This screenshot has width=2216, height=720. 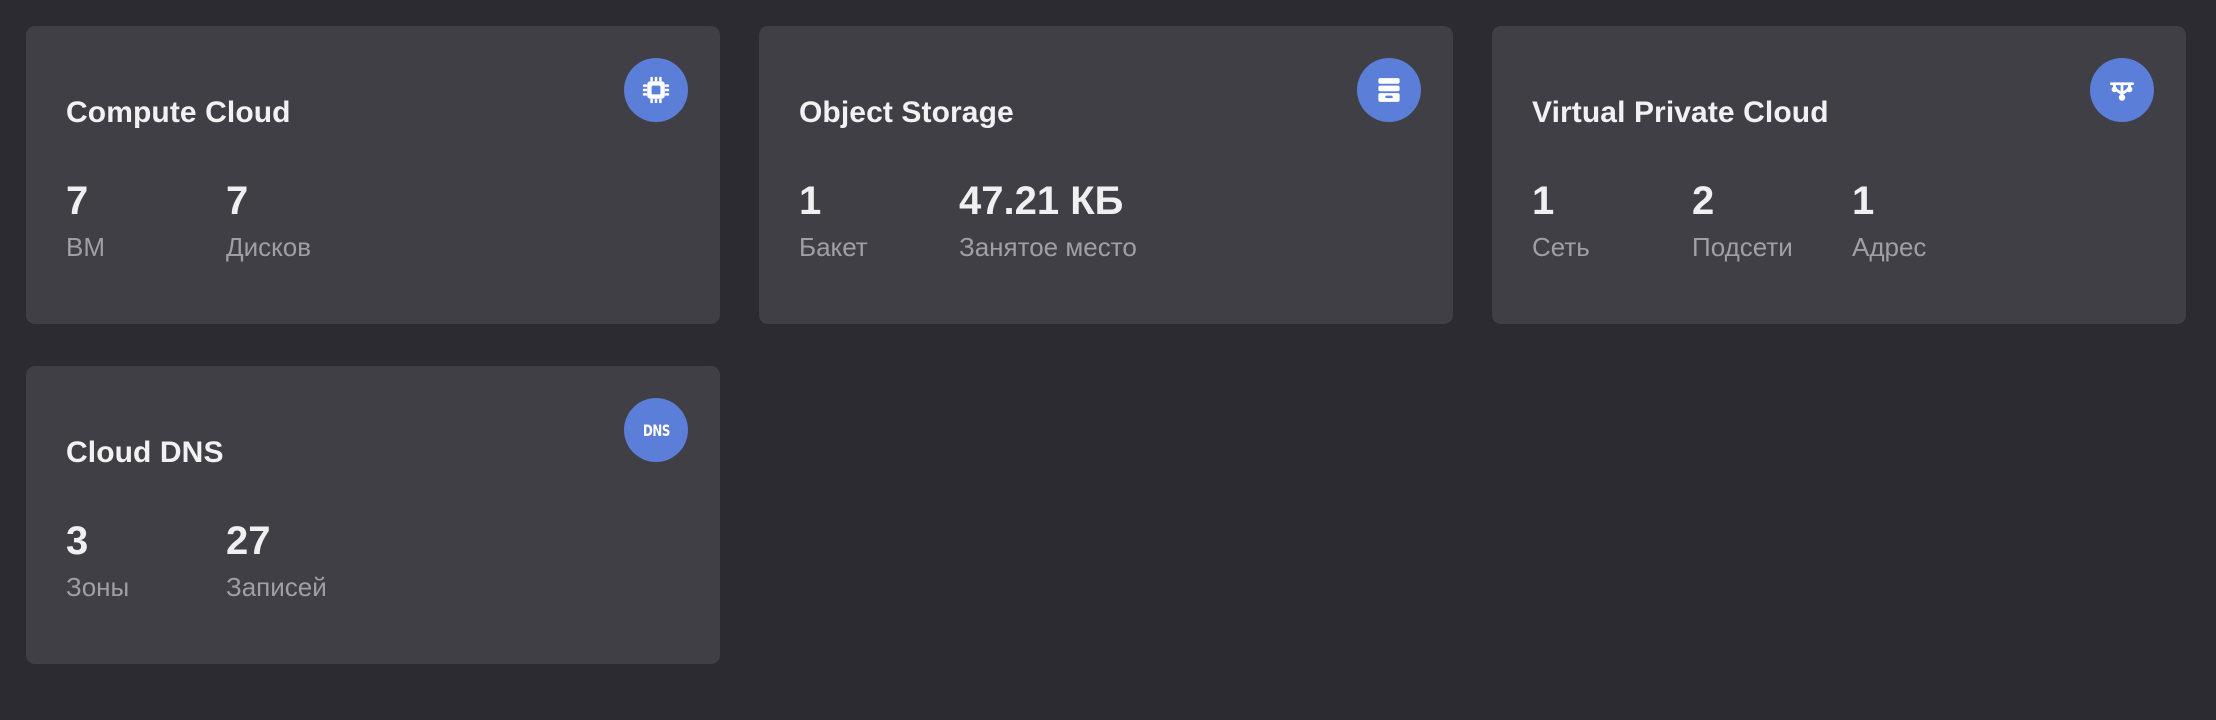 What do you see at coordinates (77, 541) in the screenshot?
I see `stat-value: 3` at bounding box center [77, 541].